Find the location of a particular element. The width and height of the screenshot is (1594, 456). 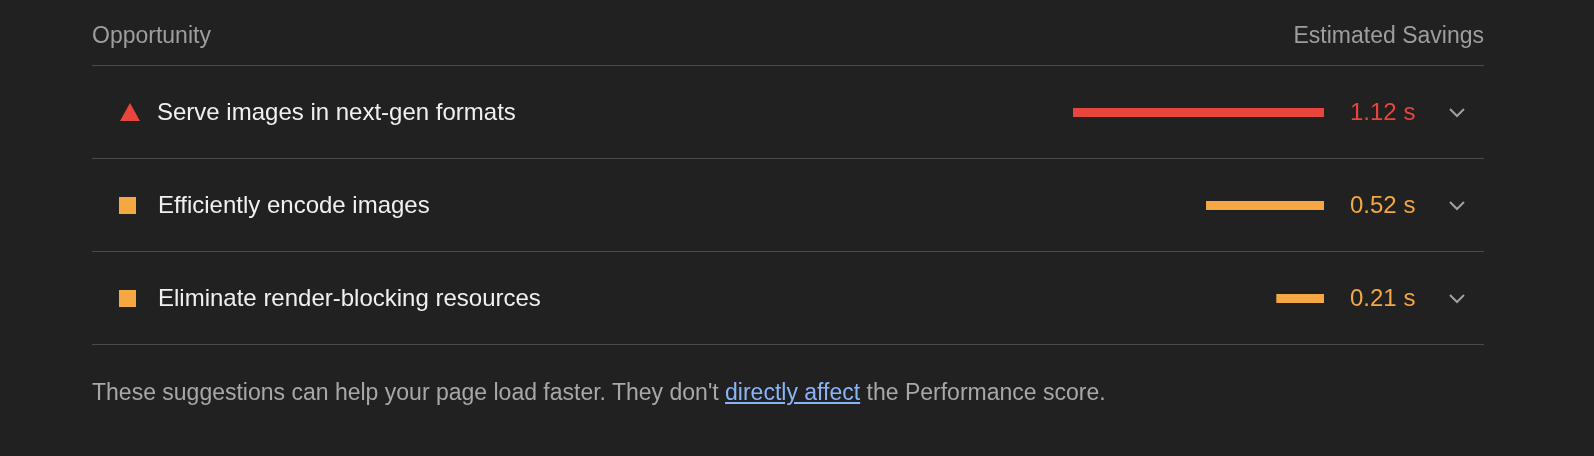

column-header: Estimated Savings is located at coordinates (1388, 35).